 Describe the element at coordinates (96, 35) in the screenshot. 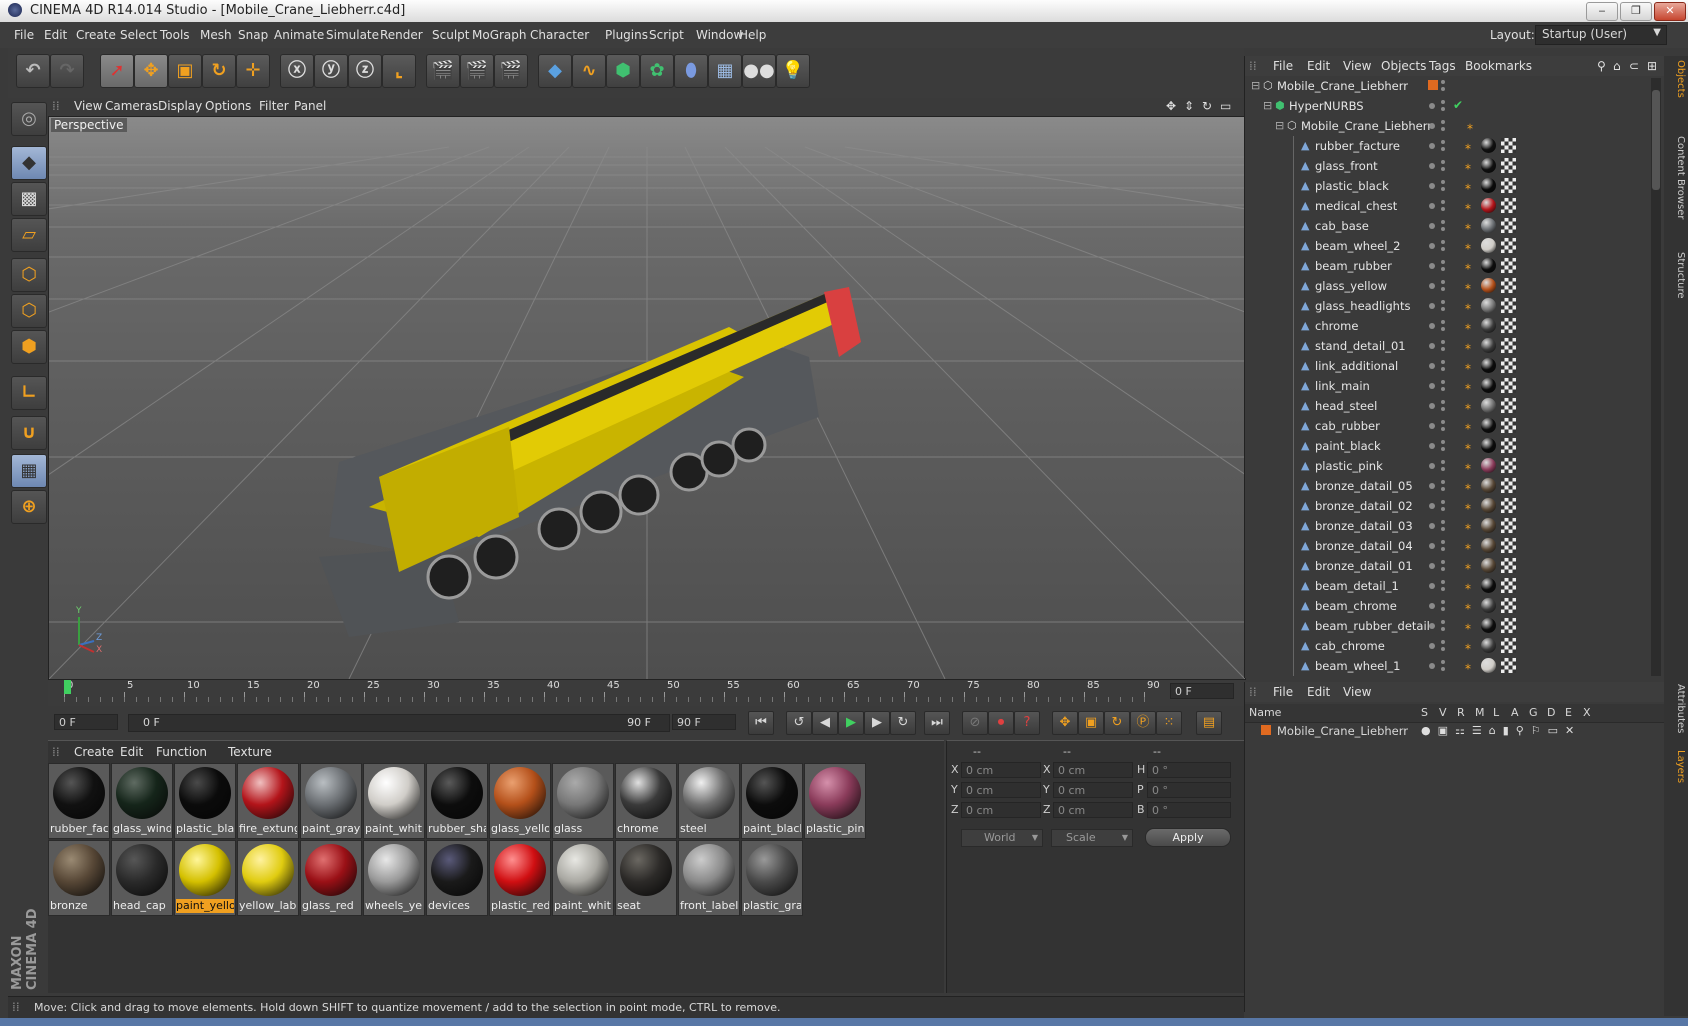

I see `menu-create: Create` at that location.